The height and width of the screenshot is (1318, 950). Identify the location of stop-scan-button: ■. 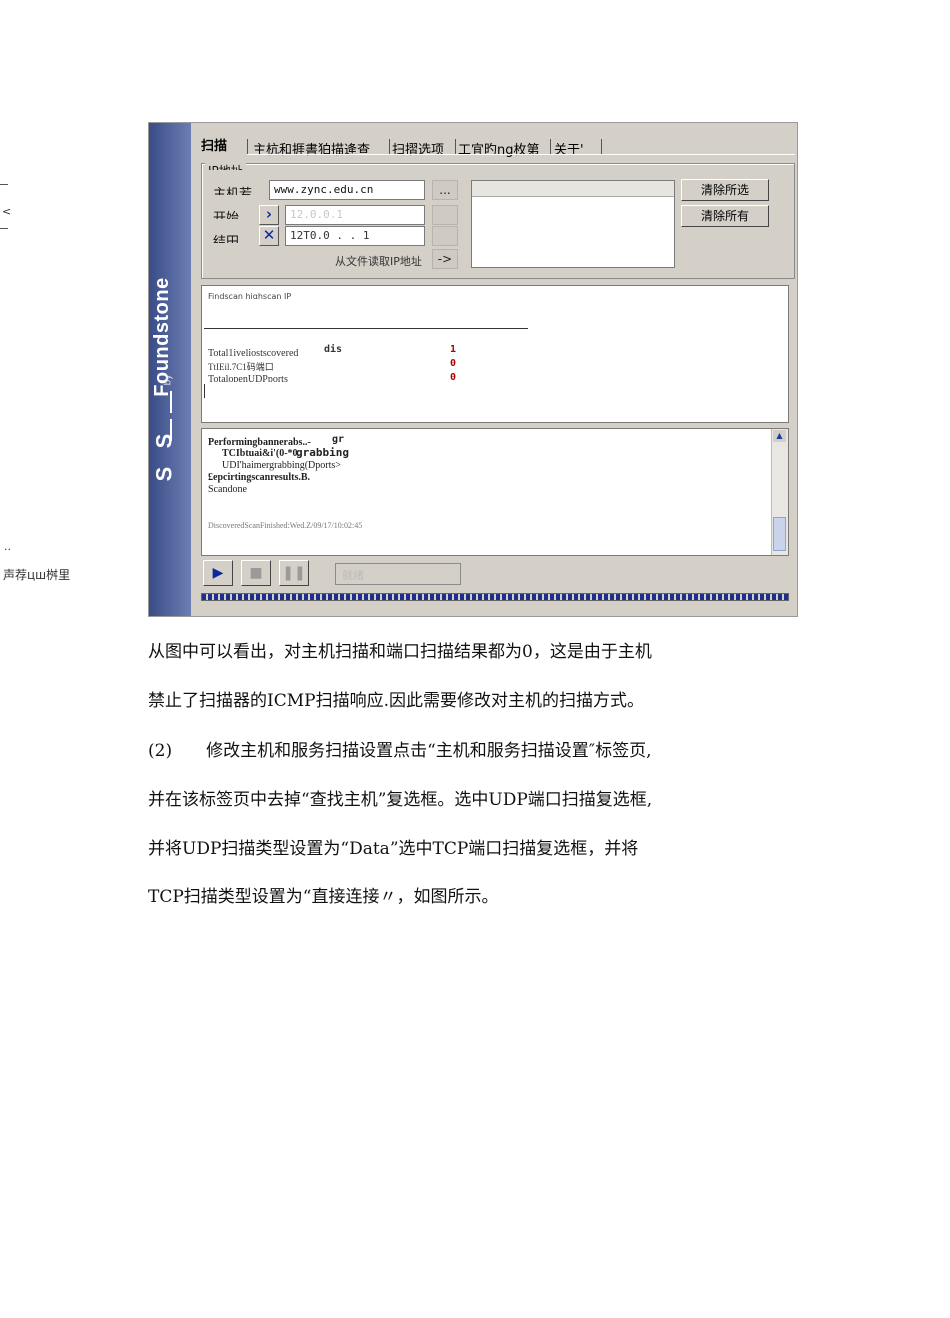
(256, 573).